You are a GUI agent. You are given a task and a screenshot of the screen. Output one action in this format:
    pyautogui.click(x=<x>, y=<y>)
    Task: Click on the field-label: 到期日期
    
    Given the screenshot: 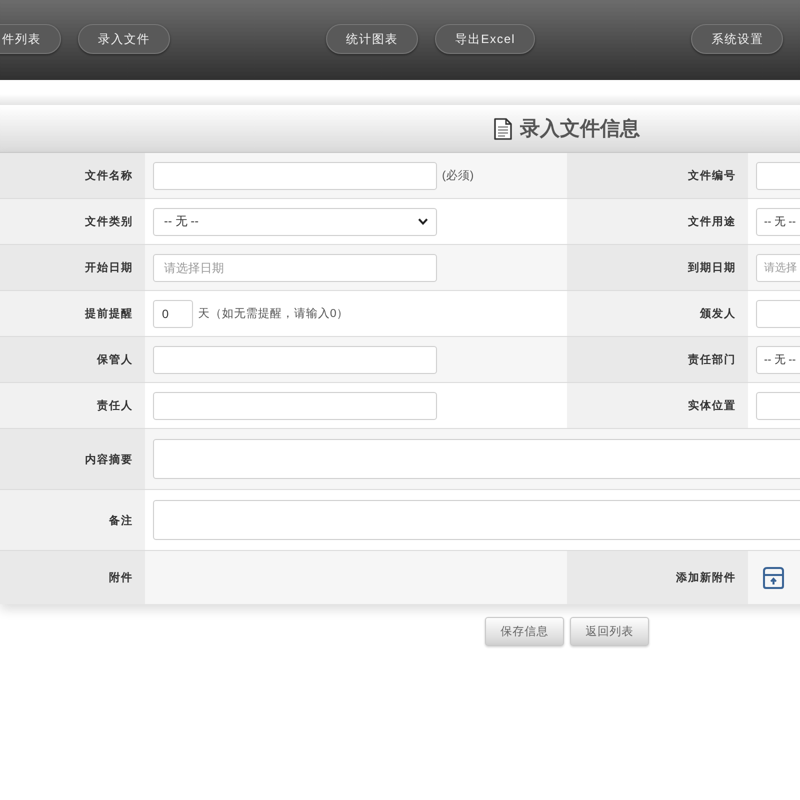 What is the action you would take?
    pyautogui.click(x=712, y=267)
    